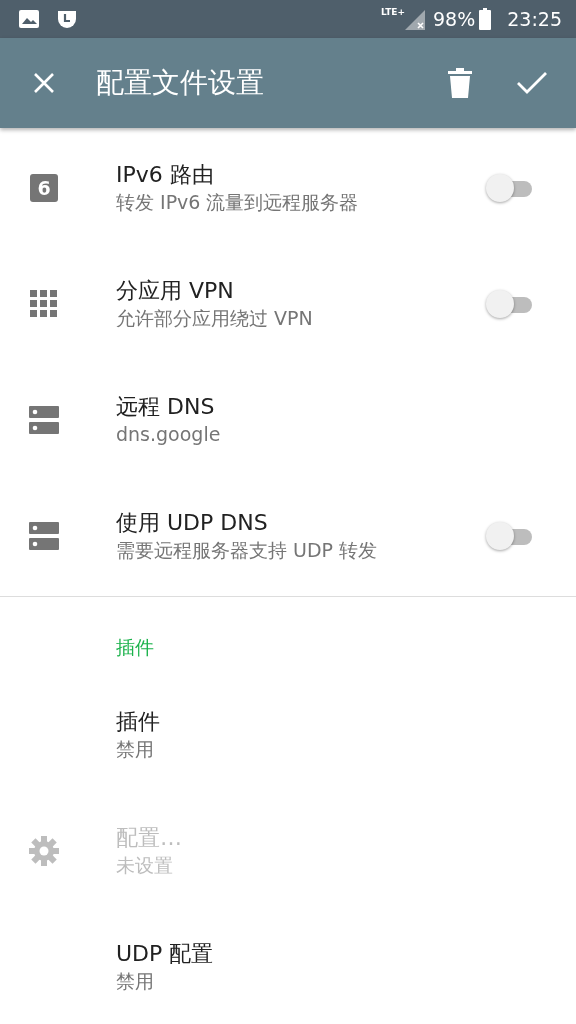  Describe the element at coordinates (44, 83) in the screenshot. I see `close-icon` at that location.